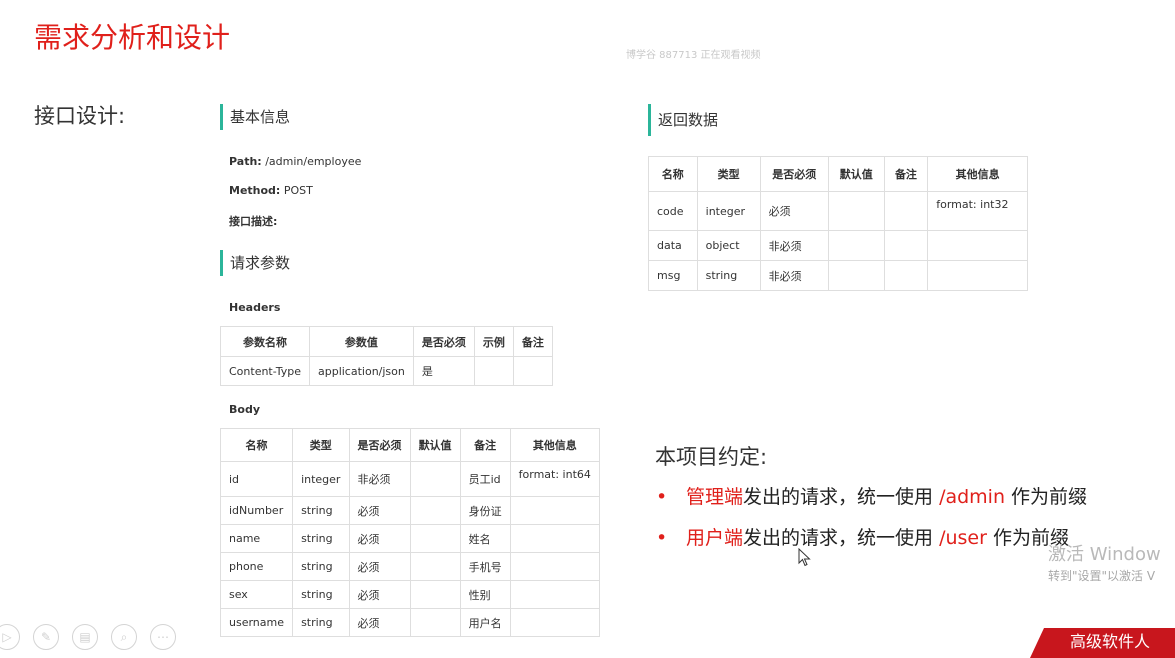 The width and height of the screenshot is (1175, 658). I want to click on windows-activation-subtitle: 转到"设置"以激活 V, so click(1102, 576).